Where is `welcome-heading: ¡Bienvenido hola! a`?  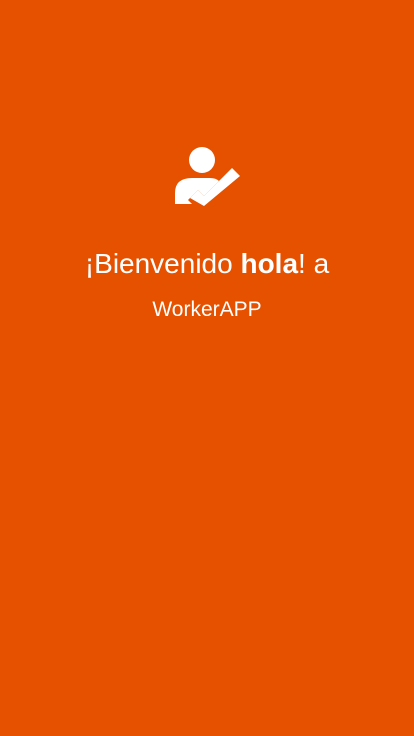
welcome-heading: ¡Bienvenido hola! a is located at coordinates (207, 264).